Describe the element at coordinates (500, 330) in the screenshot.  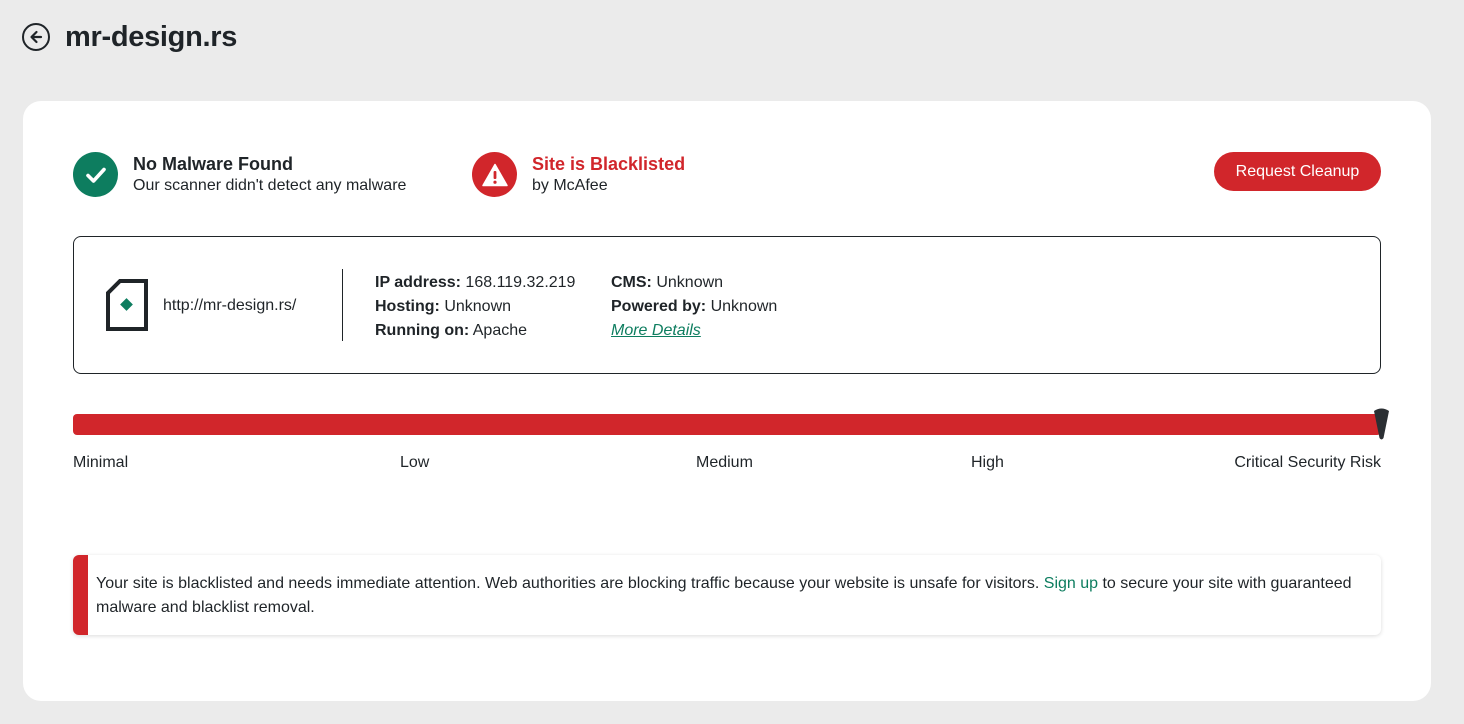
I see `running-on-value: Apache` at that location.